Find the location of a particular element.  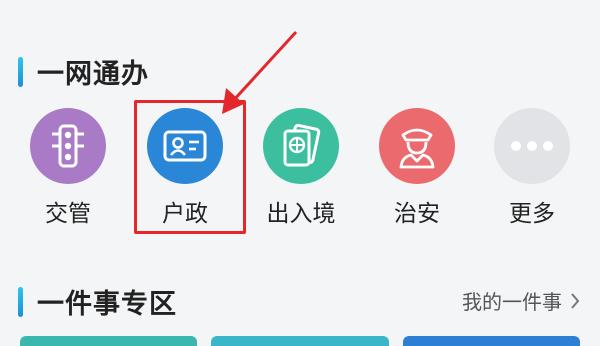

more-dots-icon is located at coordinates (532, 146).